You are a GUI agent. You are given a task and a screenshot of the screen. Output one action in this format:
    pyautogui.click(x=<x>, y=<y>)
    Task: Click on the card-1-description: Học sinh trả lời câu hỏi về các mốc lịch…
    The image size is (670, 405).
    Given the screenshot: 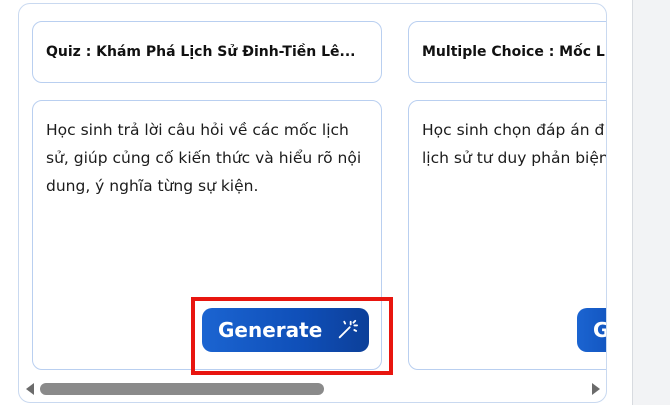 What is the action you would take?
    pyautogui.click(x=204, y=158)
    